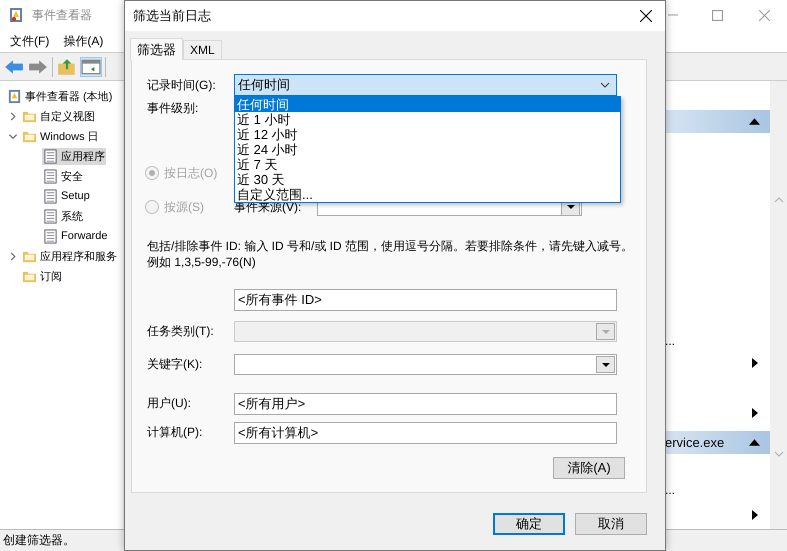  Describe the element at coordinates (63, 216) in the screenshot. I see `tree-item: 系统` at that location.